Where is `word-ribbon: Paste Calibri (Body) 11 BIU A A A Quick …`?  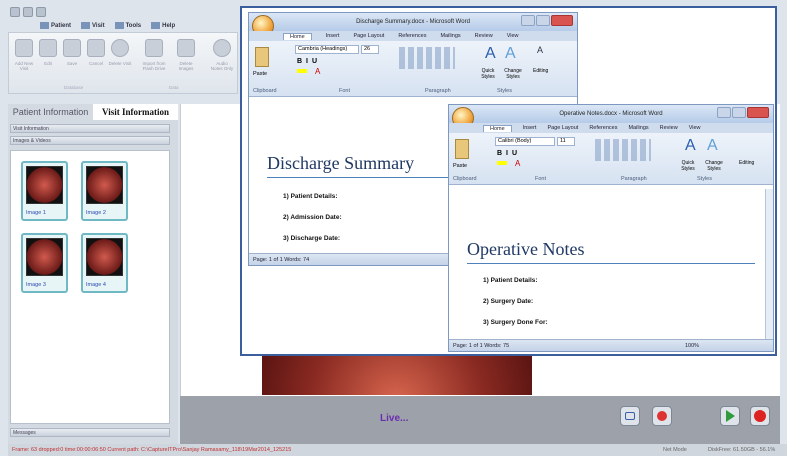
word-ribbon: Paste Calibri (Body) 11 BIU A A A Quick … is located at coordinates (611, 159).